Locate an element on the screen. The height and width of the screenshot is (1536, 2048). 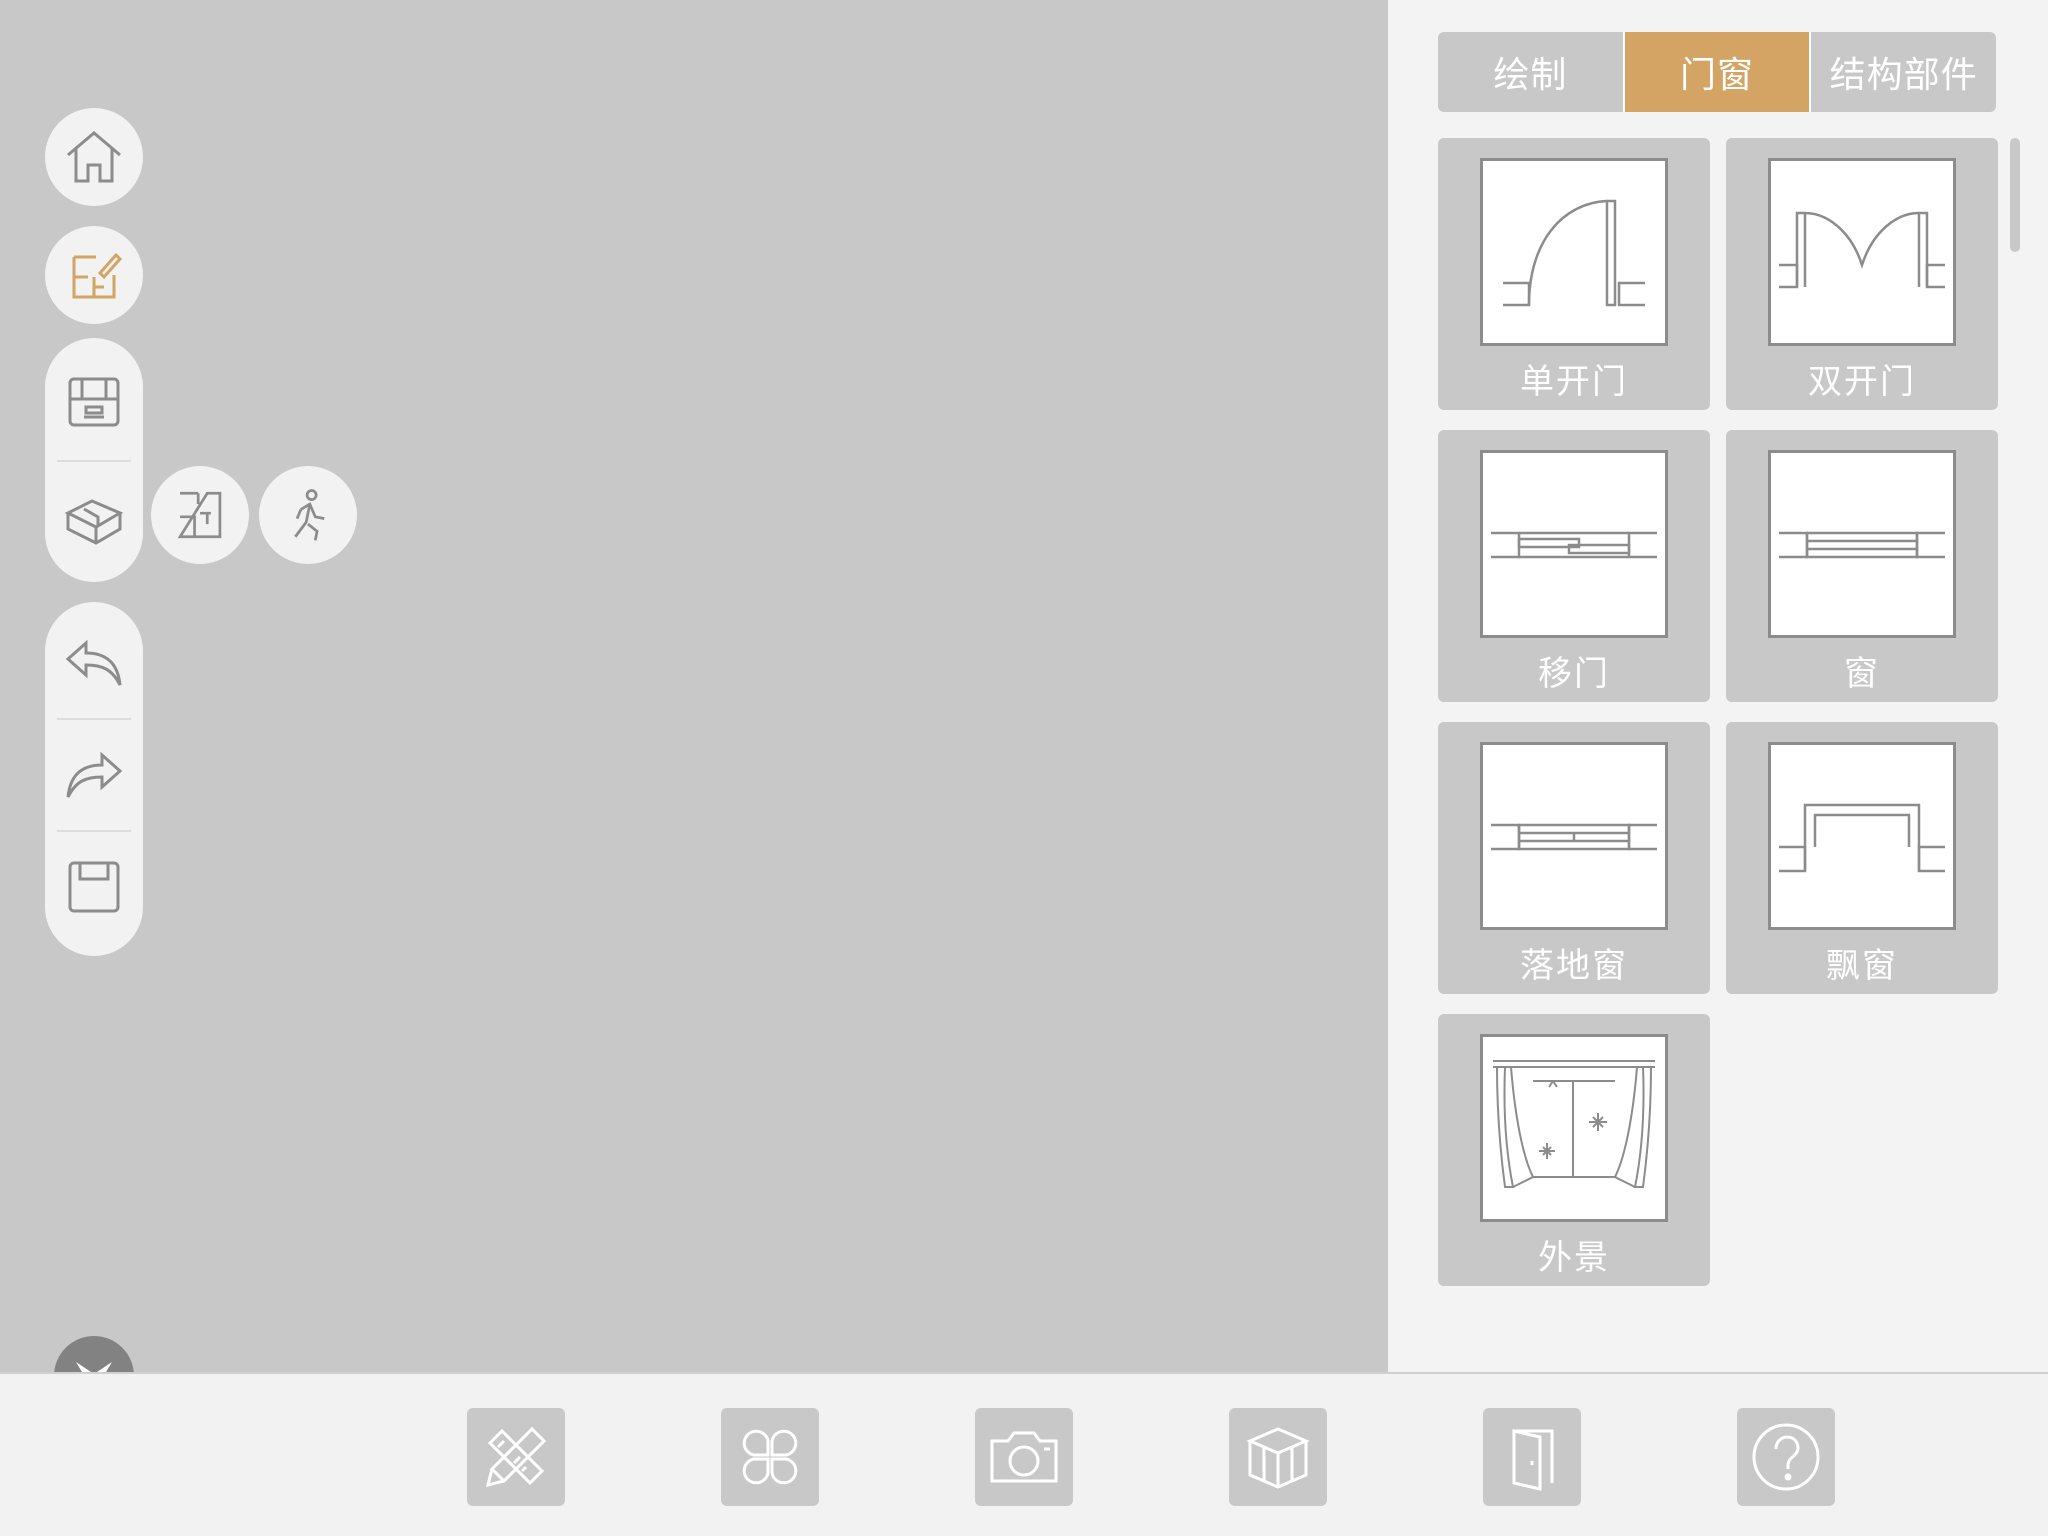
save-icon is located at coordinates (94, 887).